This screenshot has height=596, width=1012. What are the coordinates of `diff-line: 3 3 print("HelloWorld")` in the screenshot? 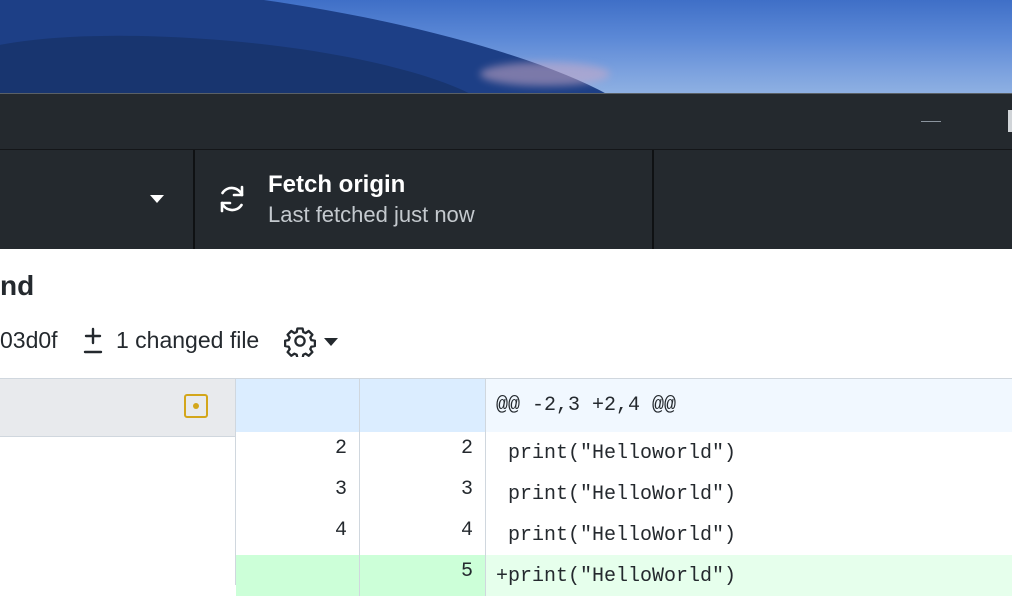 It's located at (624, 493).